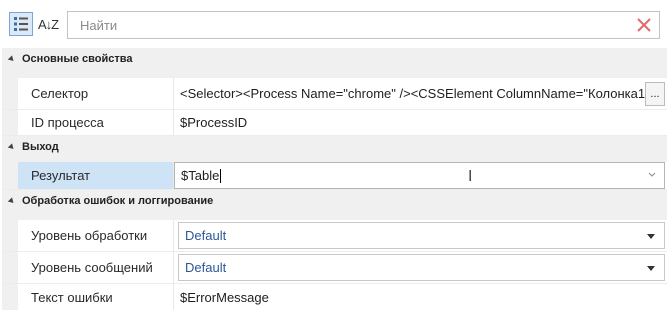 This screenshot has width=669, height=310. I want to click on property-row-message-level: Уровень сообщений Default, so click(334, 268).